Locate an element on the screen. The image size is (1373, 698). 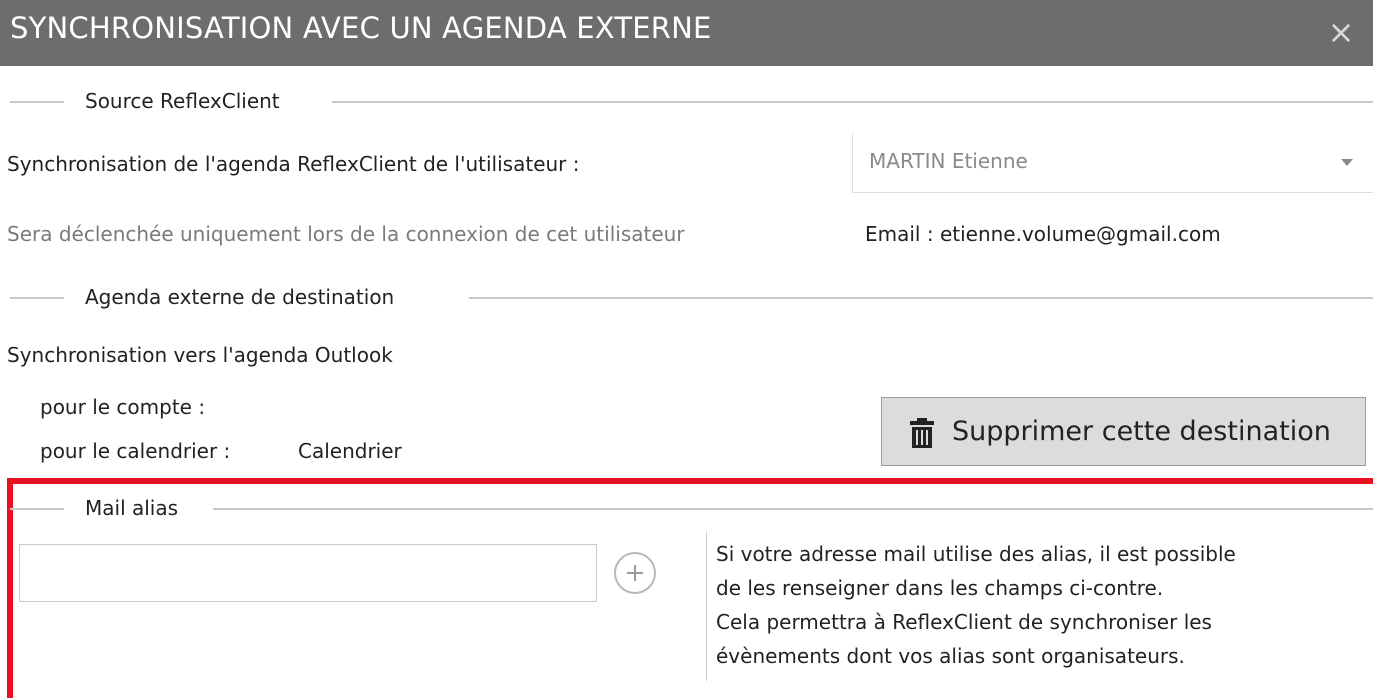
alias-input is located at coordinates (308, 573).